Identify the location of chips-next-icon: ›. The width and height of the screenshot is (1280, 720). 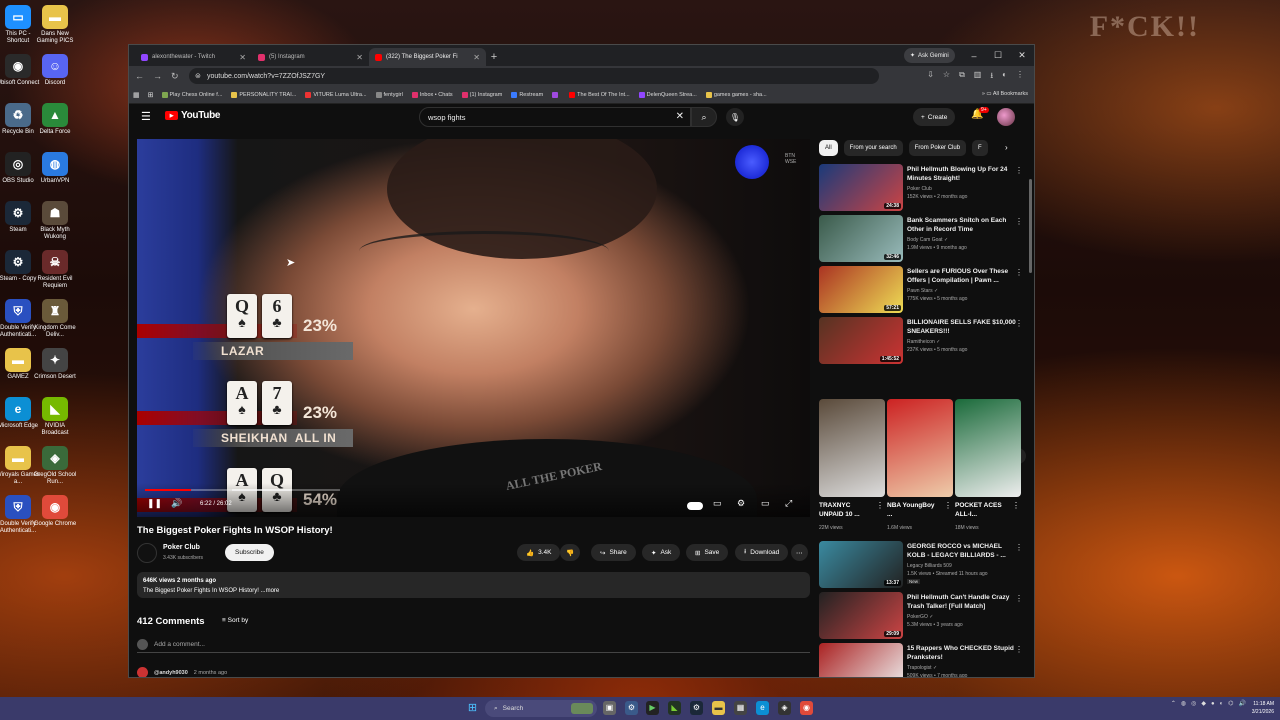
(1006, 147).